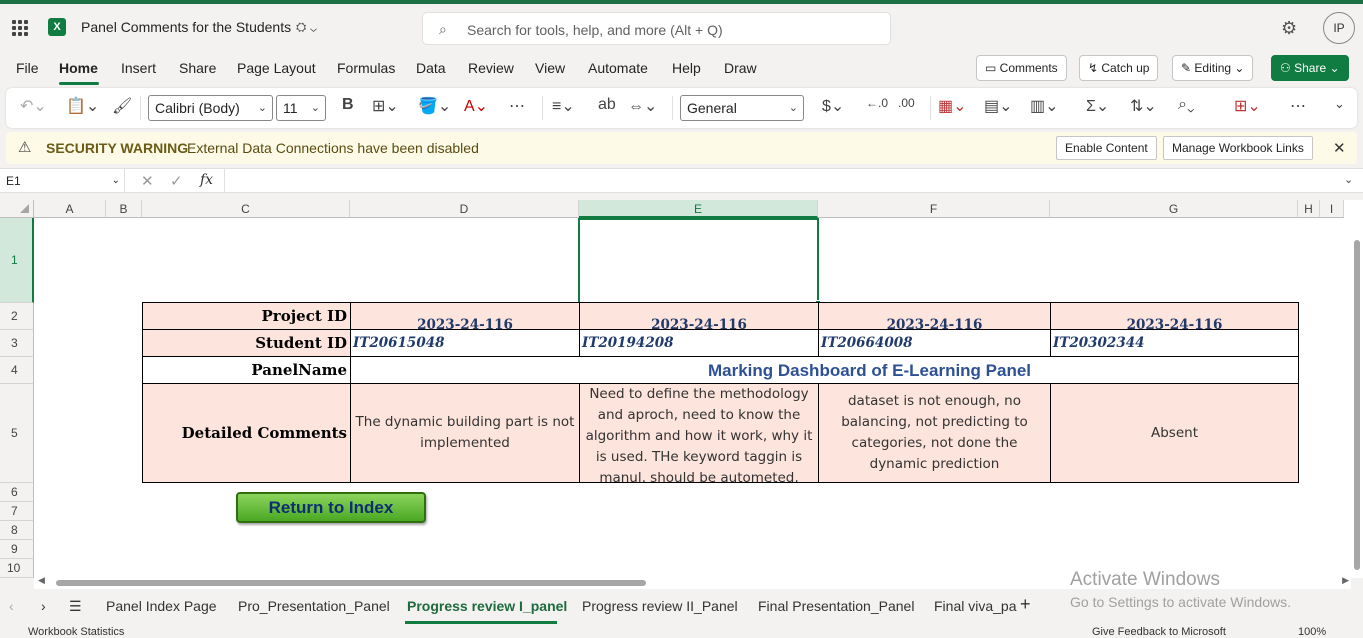  What do you see at coordinates (33, 106) in the screenshot?
I see `undo-icon: ↶⌄` at bounding box center [33, 106].